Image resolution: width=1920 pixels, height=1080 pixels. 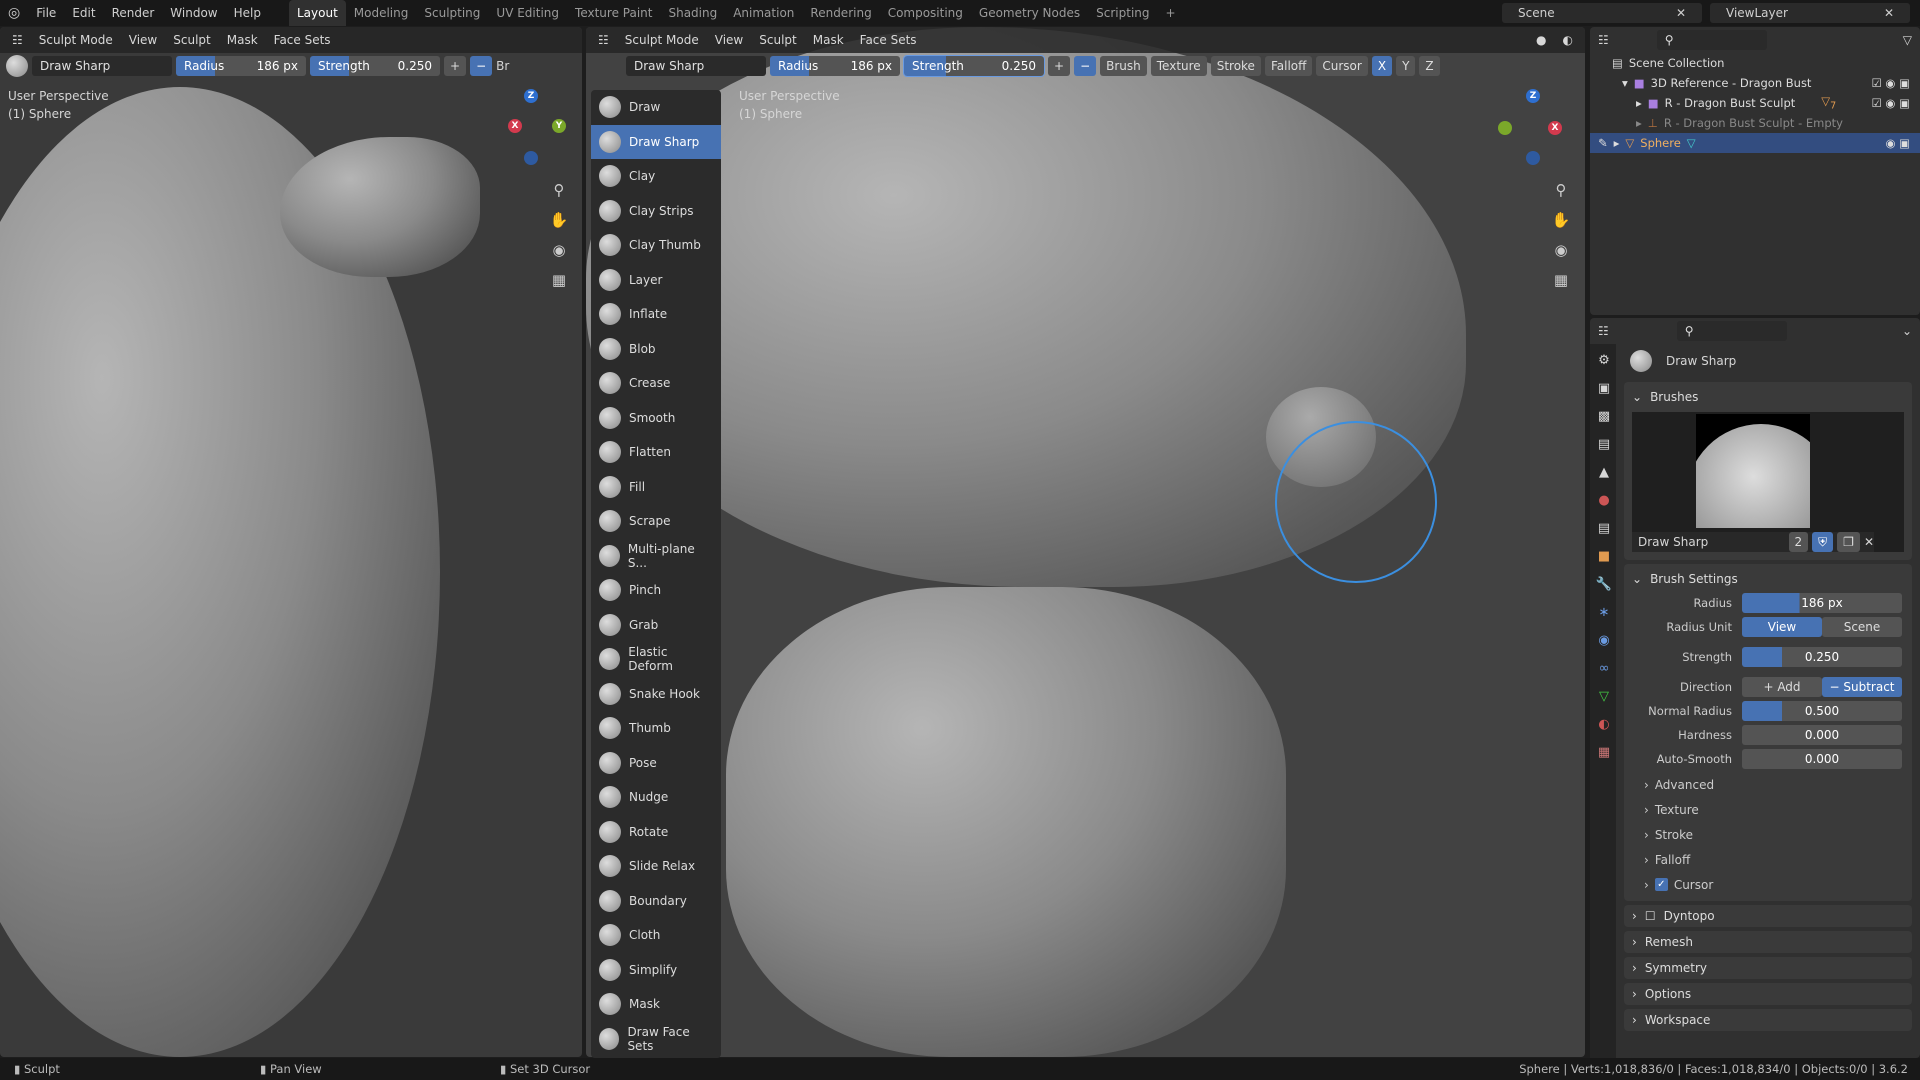 I want to click on tab-geometry-nodes: Geometry Nodes, so click(x=1029, y=13).